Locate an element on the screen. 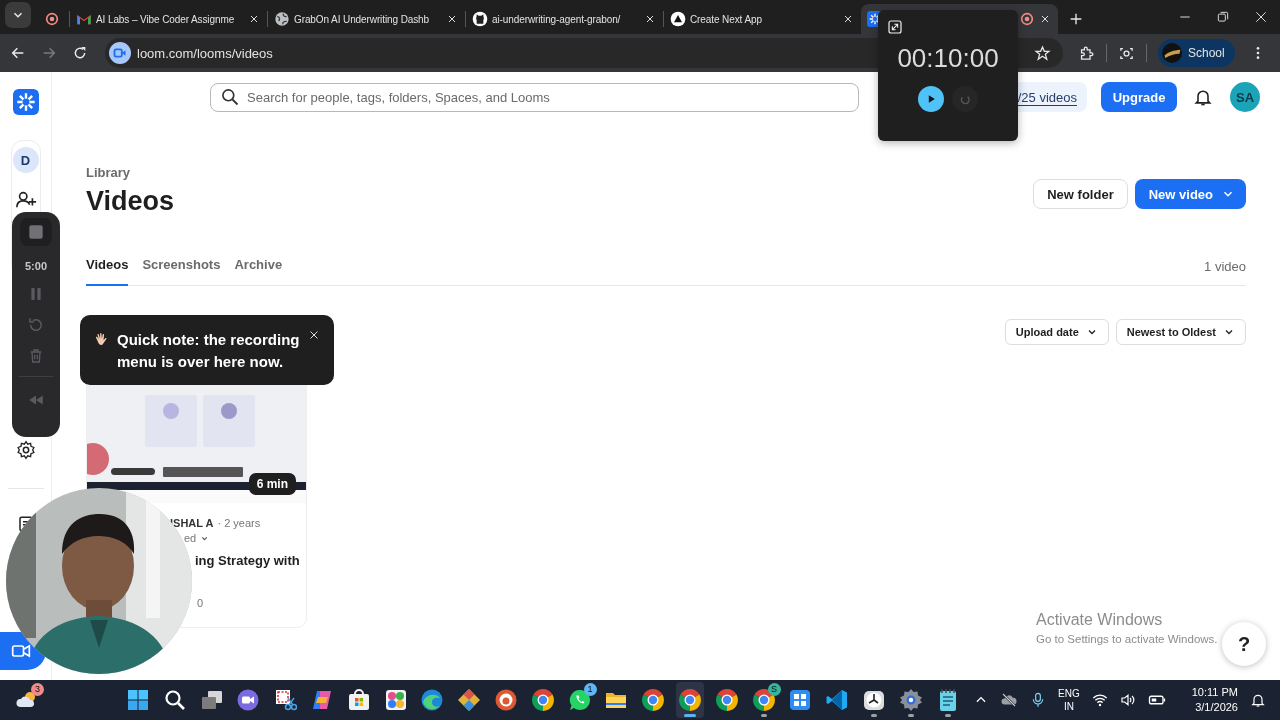 This screenshot has height=720, width=1280. library-tab: Screenshots is located at coordinates (181, 266).